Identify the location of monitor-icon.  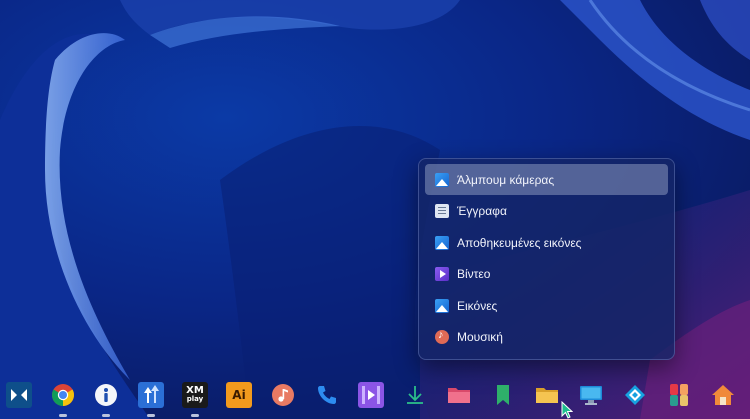
(591, 395).